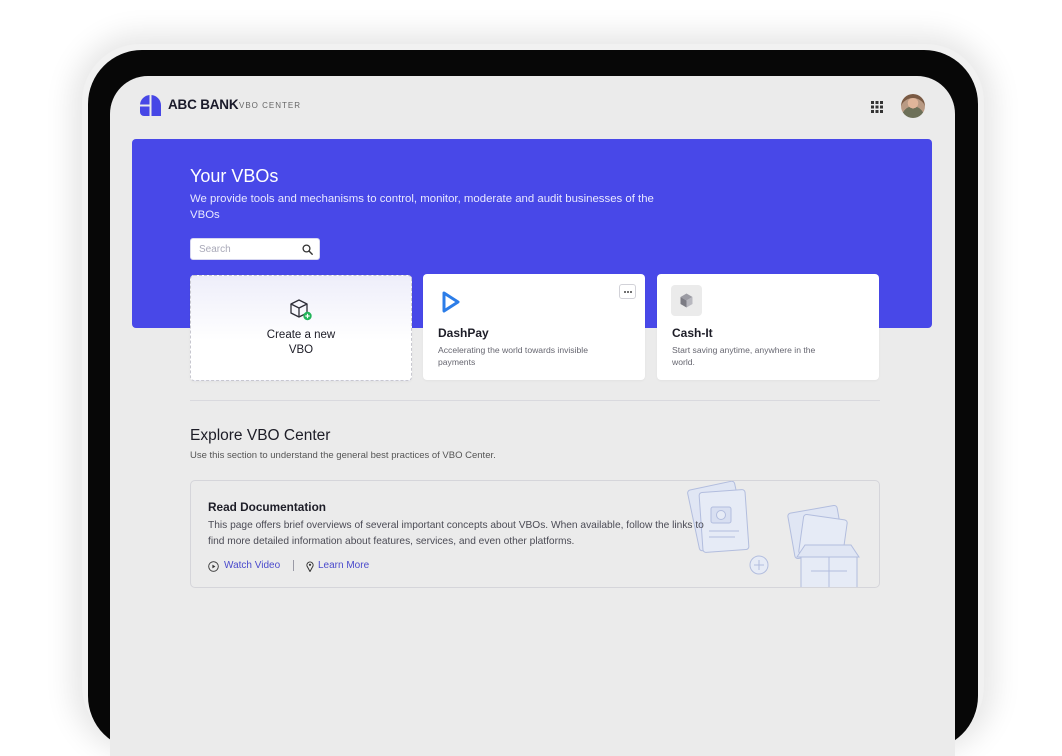 The width and height of the screenshot is (1062, 756). Describe the element at coordinates (692, 333) in the screenshot. I see `cashit-name: Cash-It` at that location.